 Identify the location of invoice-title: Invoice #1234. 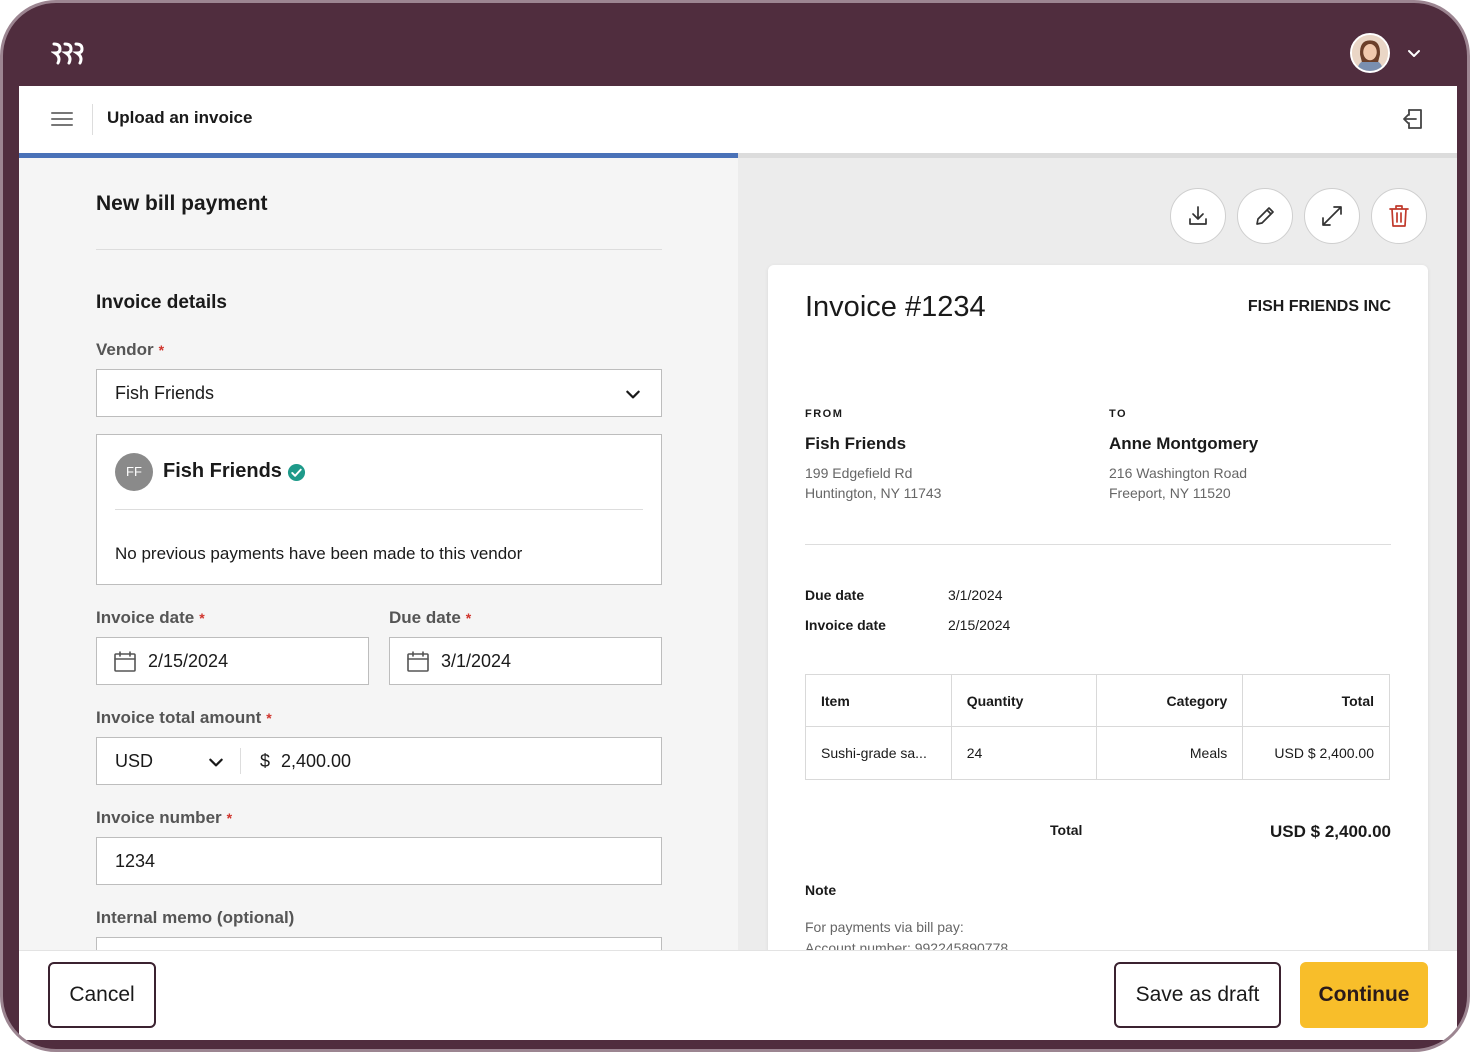
(895, 307).